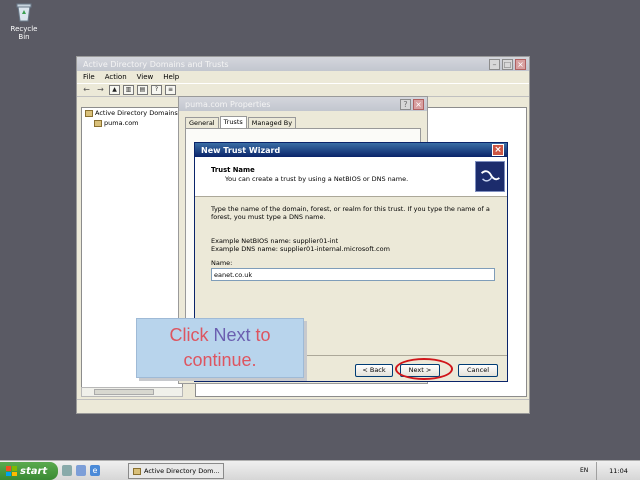 This screenshot has height=480, width=640. Describe the element at coordinates (303, 406) in the screenshot. I see `status-bar` at that location.